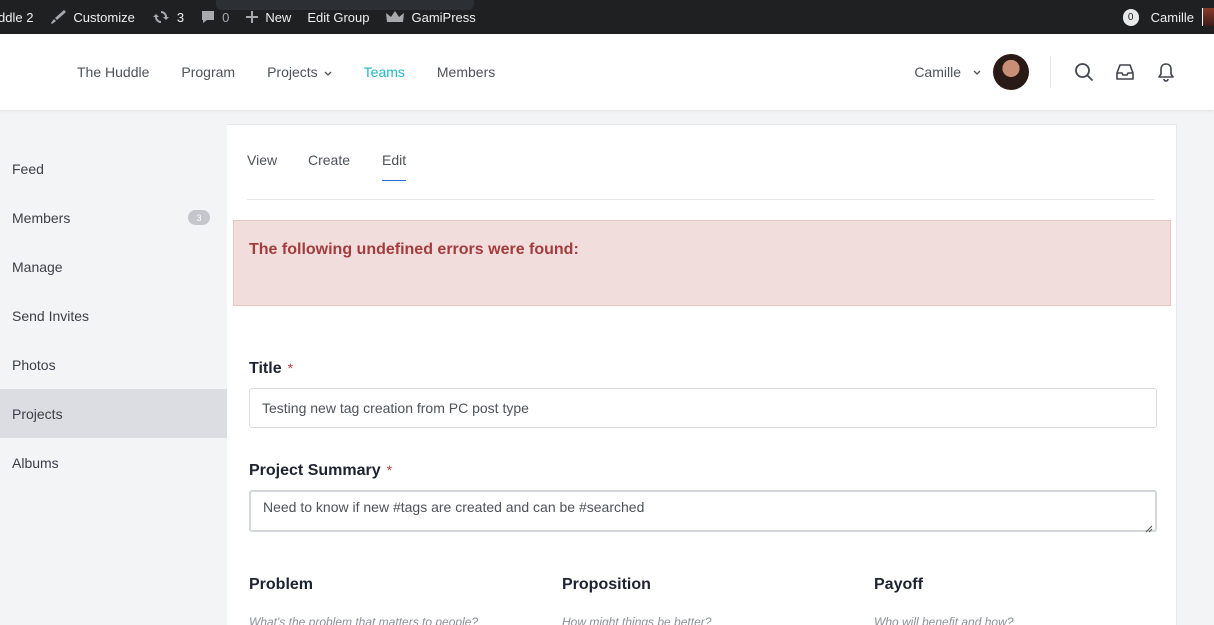 Image resolution: width=1214 pixels, height=625 pixels. Describe the element at coordinates (113, 315) in the screenshot. I see `sidebar-item-send-invites: Send Invites` at that location.